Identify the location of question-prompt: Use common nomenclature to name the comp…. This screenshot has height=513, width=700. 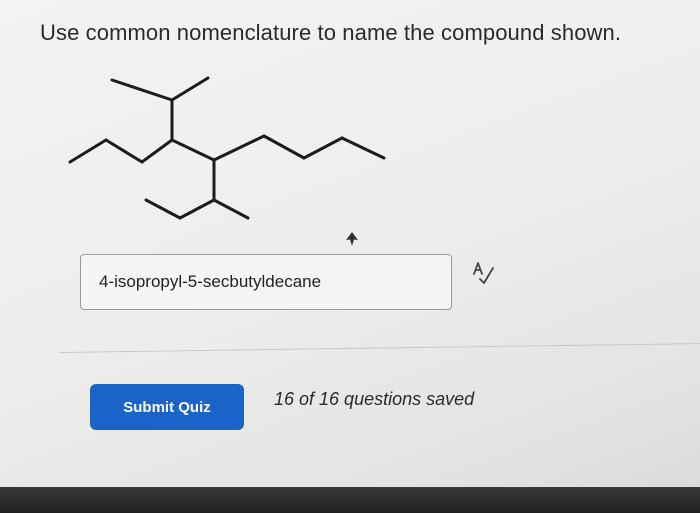
(331, 32).